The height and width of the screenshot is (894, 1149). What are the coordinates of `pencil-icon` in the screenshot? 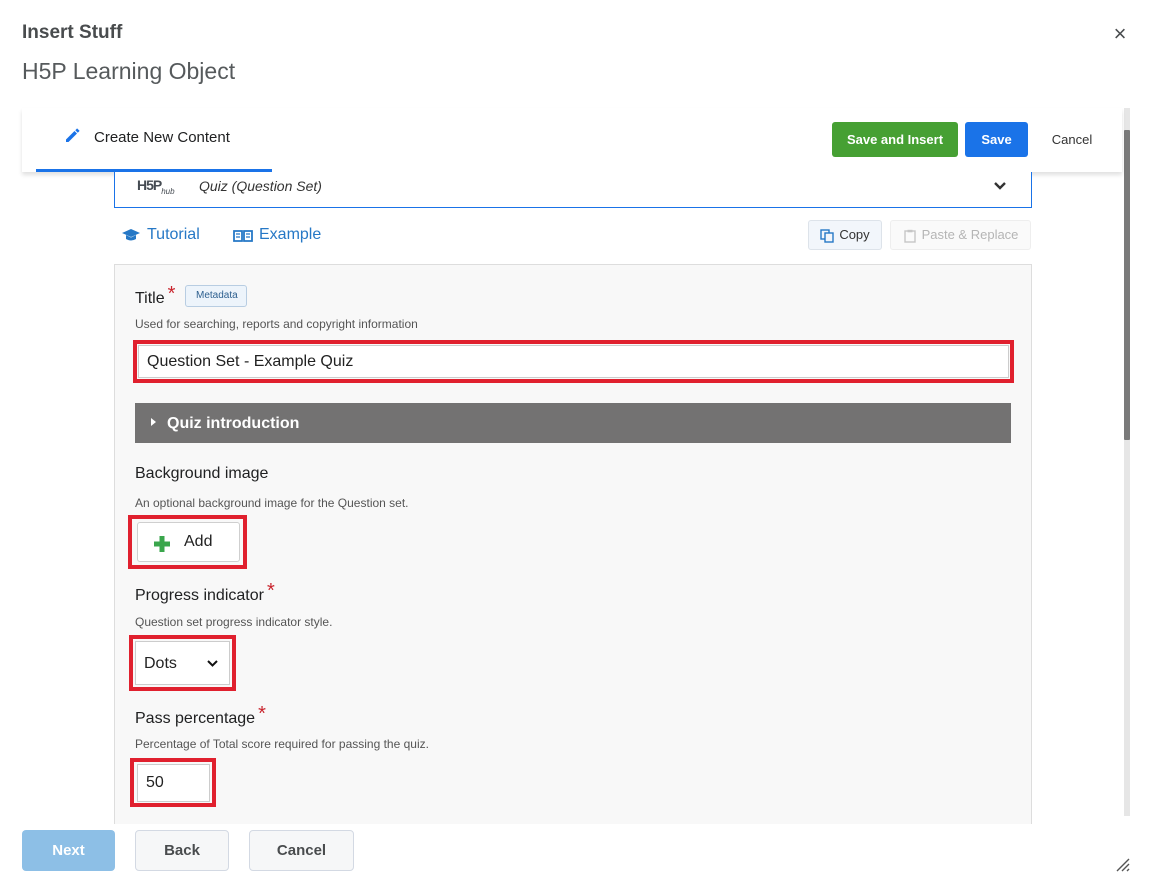 It's located at (73, 135).